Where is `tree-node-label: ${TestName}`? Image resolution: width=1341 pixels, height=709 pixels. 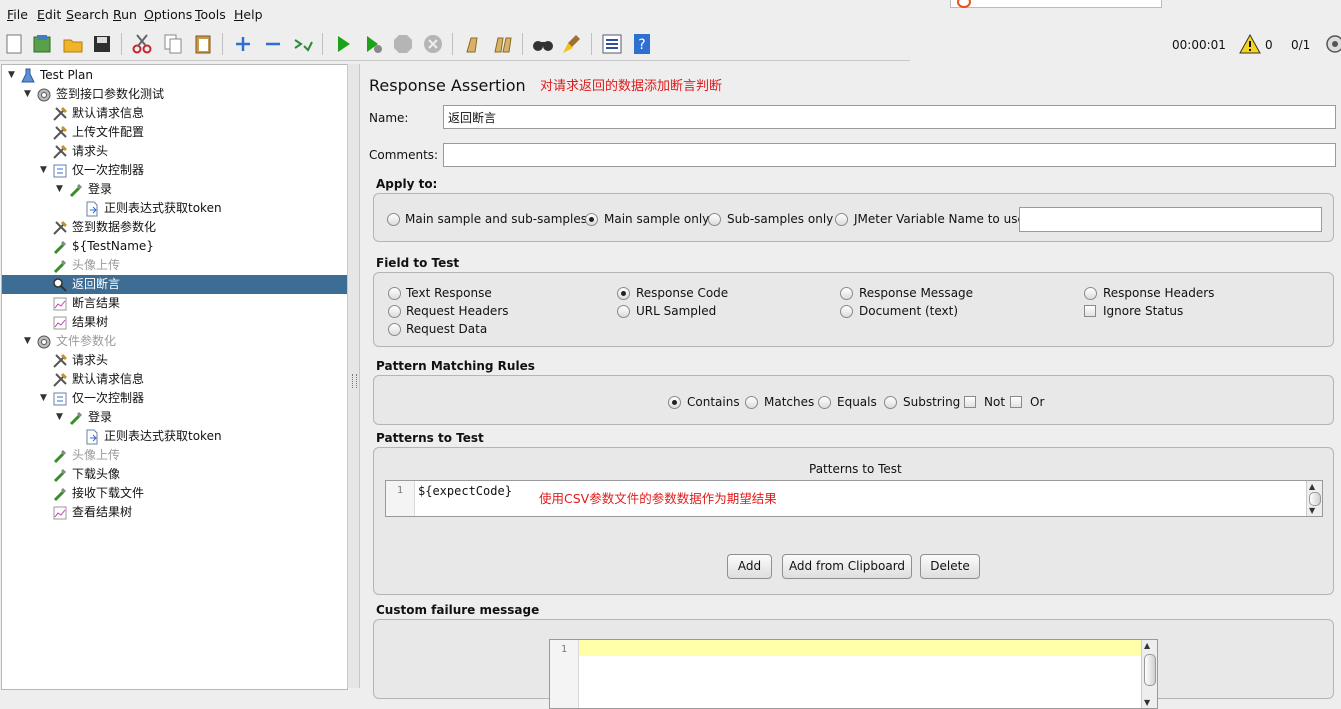 tree-node-label: ${TestName} is located at coordinates (113, 246).